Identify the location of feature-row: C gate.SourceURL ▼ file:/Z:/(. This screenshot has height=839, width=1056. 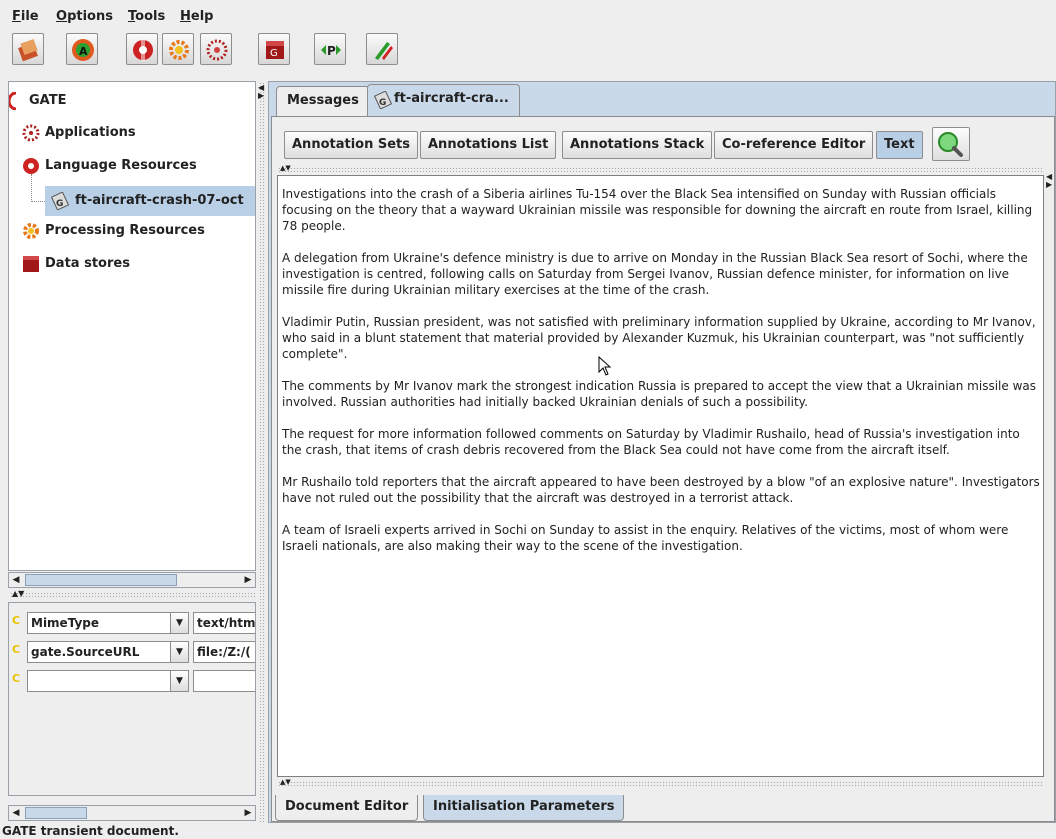
(132, 651).